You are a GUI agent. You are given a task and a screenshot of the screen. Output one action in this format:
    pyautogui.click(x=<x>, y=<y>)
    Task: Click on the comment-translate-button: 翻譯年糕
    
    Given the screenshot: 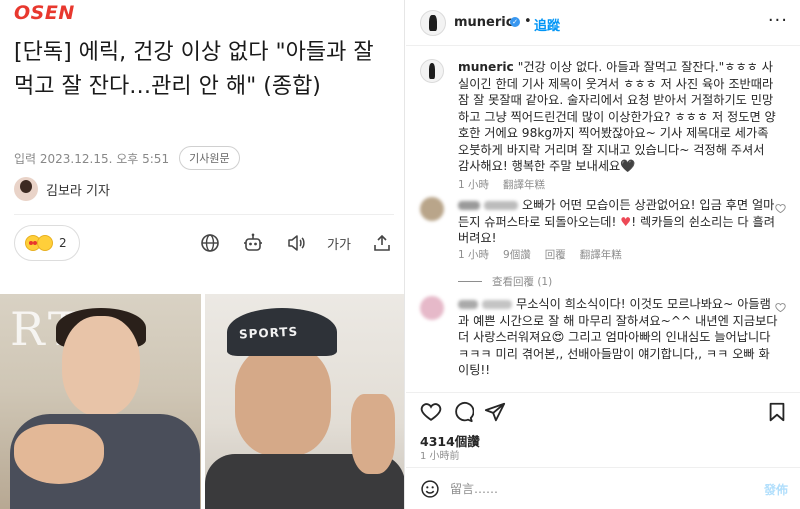 What is the action you would take?
    pyautogui.click(x=601, y=254)
    